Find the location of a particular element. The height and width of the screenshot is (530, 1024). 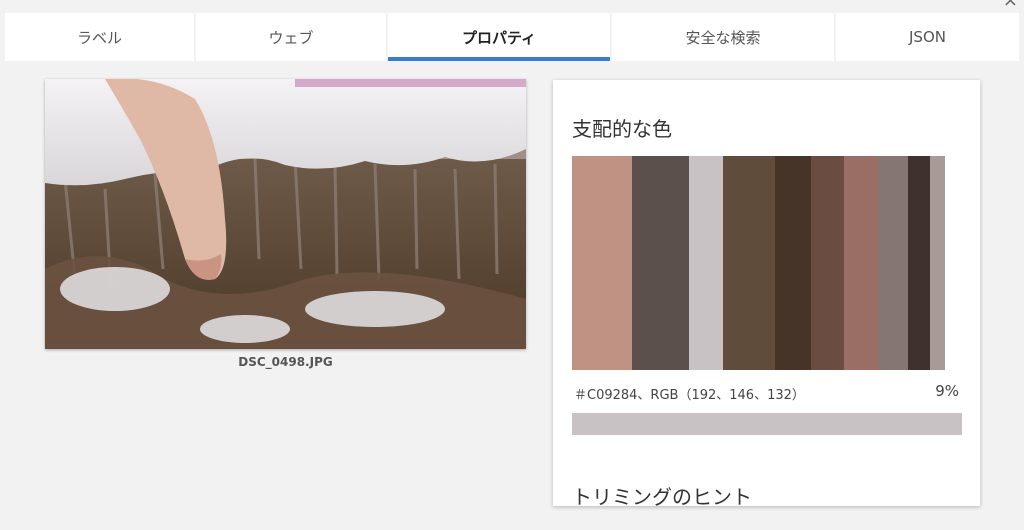

close-icon: × is located at coordinates (1010, 5).